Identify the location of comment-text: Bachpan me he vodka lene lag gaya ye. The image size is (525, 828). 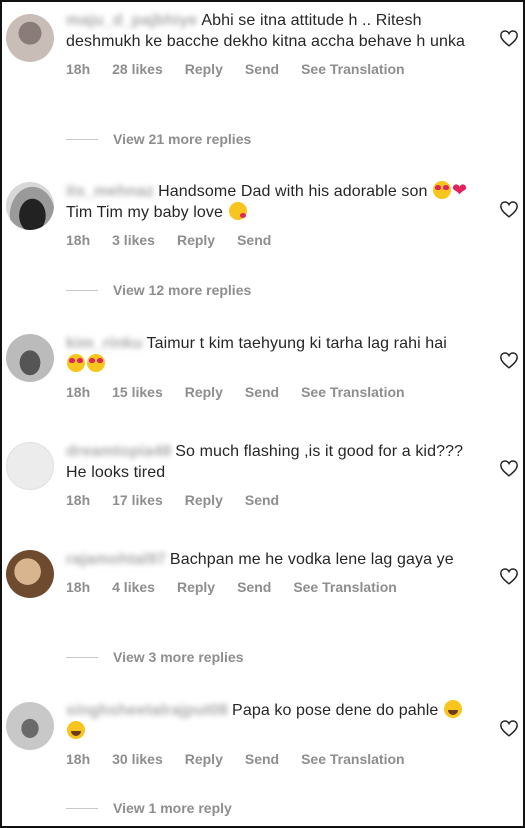
(311, 559).